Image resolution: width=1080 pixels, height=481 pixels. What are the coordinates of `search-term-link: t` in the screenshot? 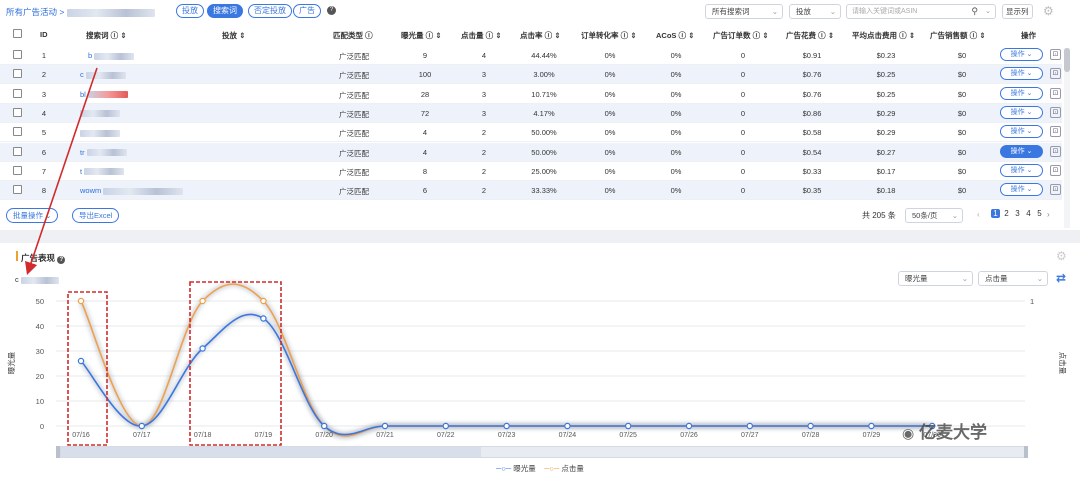 It's located at (102, 171).